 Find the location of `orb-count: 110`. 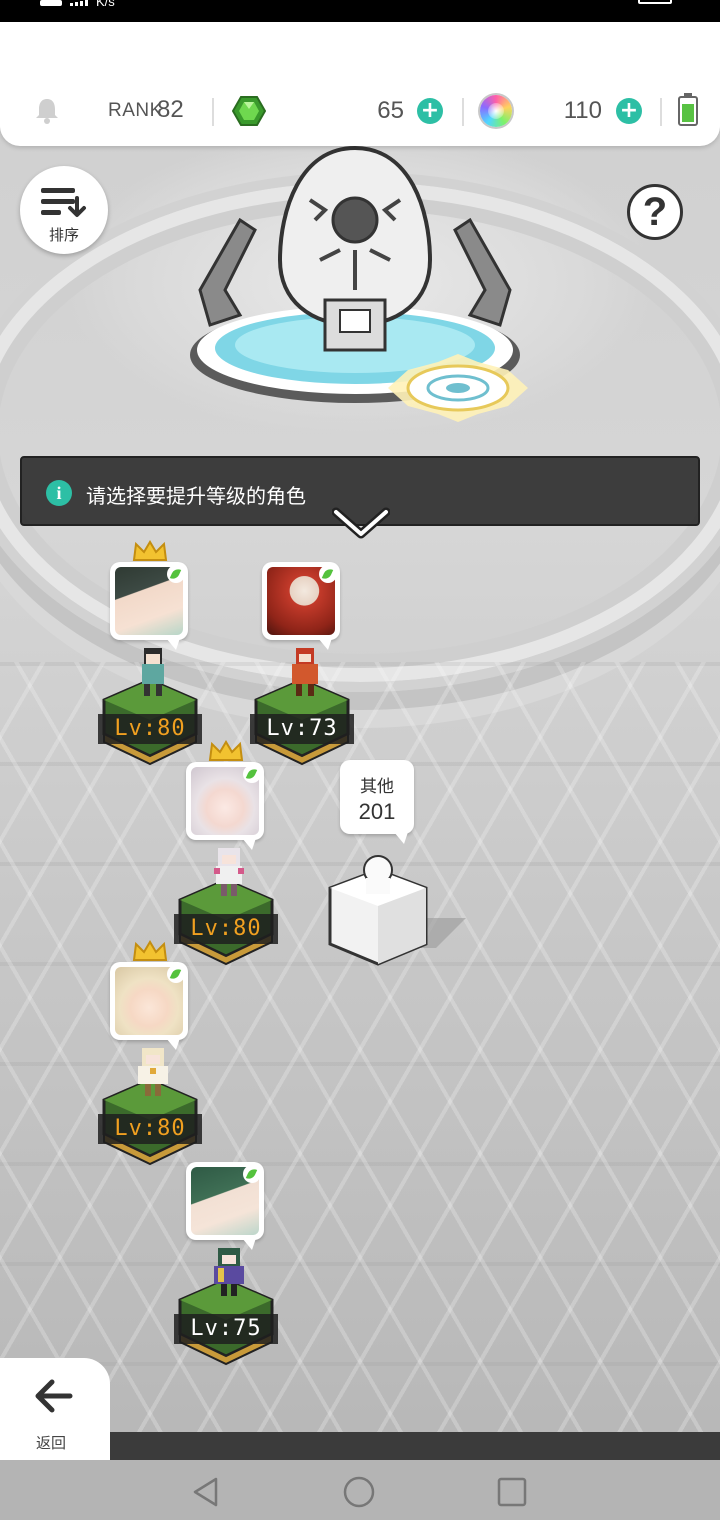

orb-count: 110 is located at coordinates (582, 110).